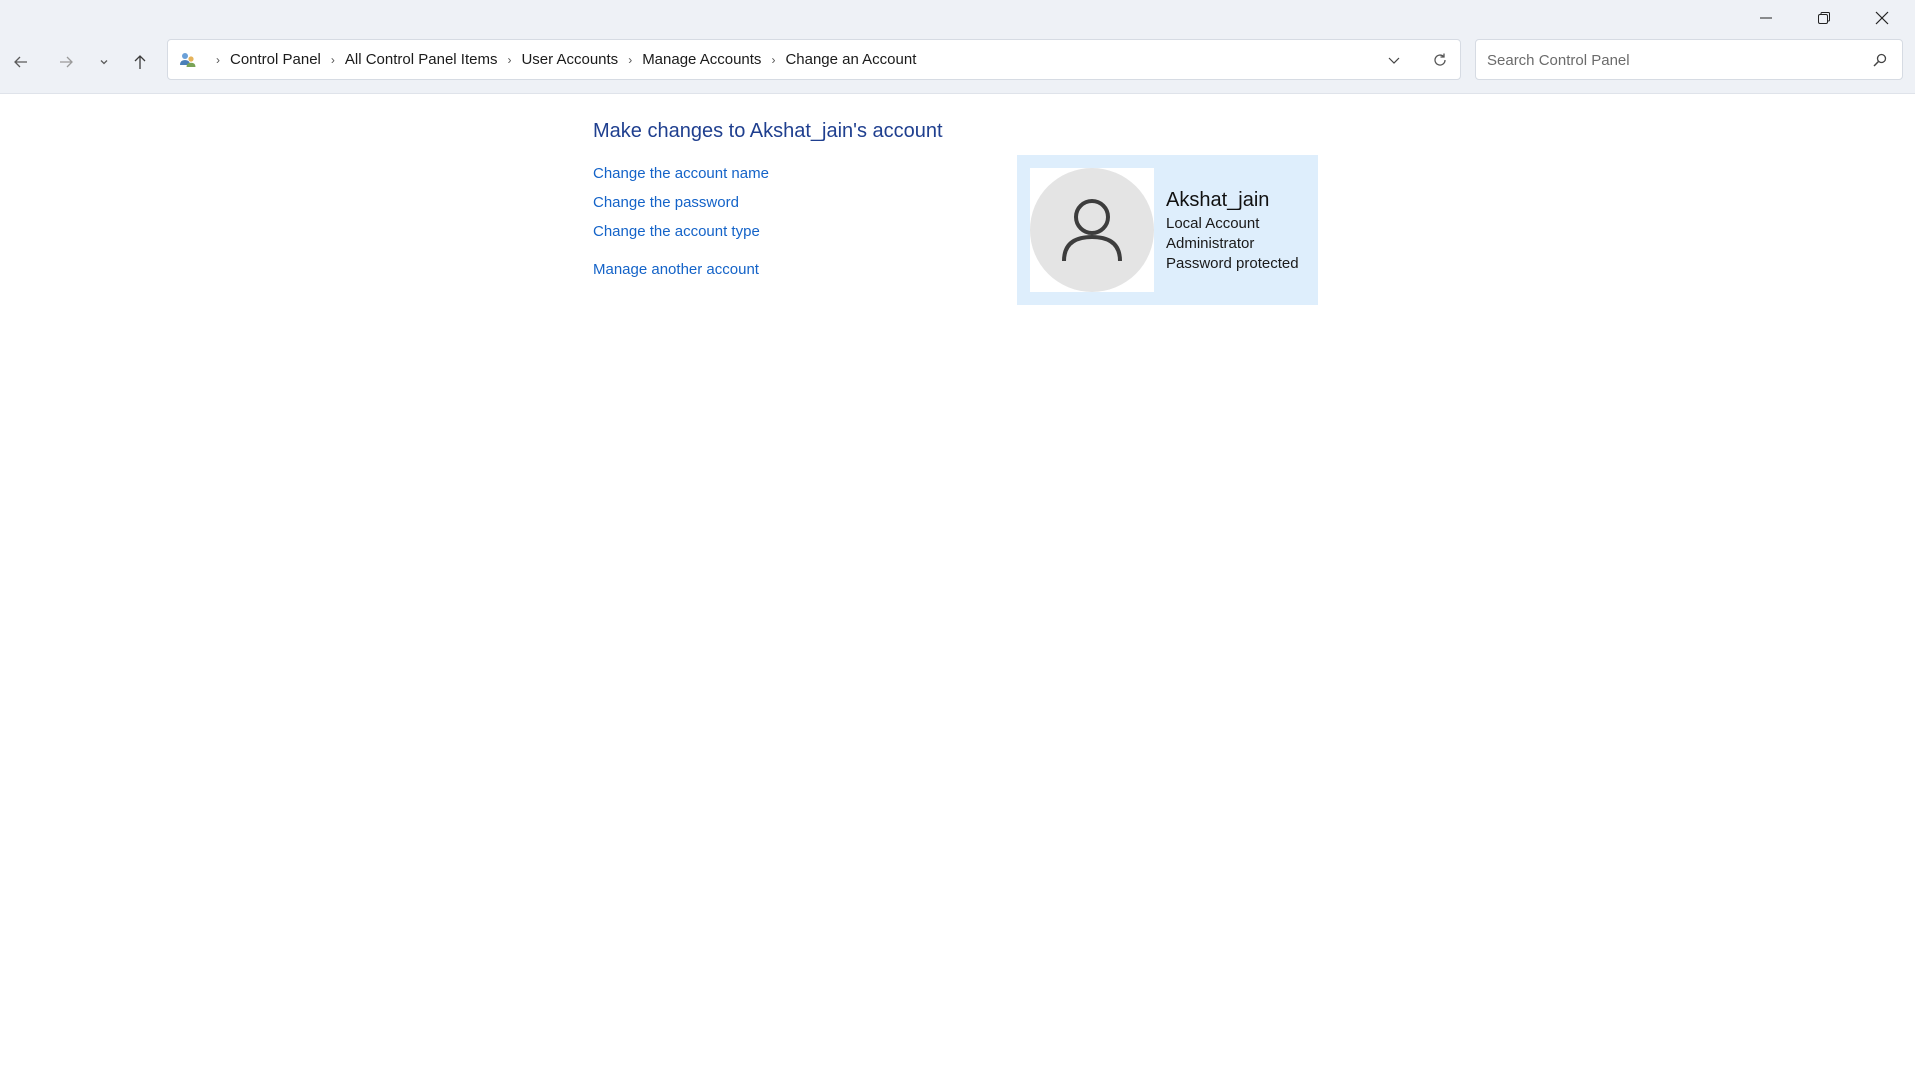 Image resolution: width=1915 pixels, height=1080 pixels. Describe the element at coordinates (676, 269) in the screenshot. I see `manage-another-account-link: Manage another account` at that location.